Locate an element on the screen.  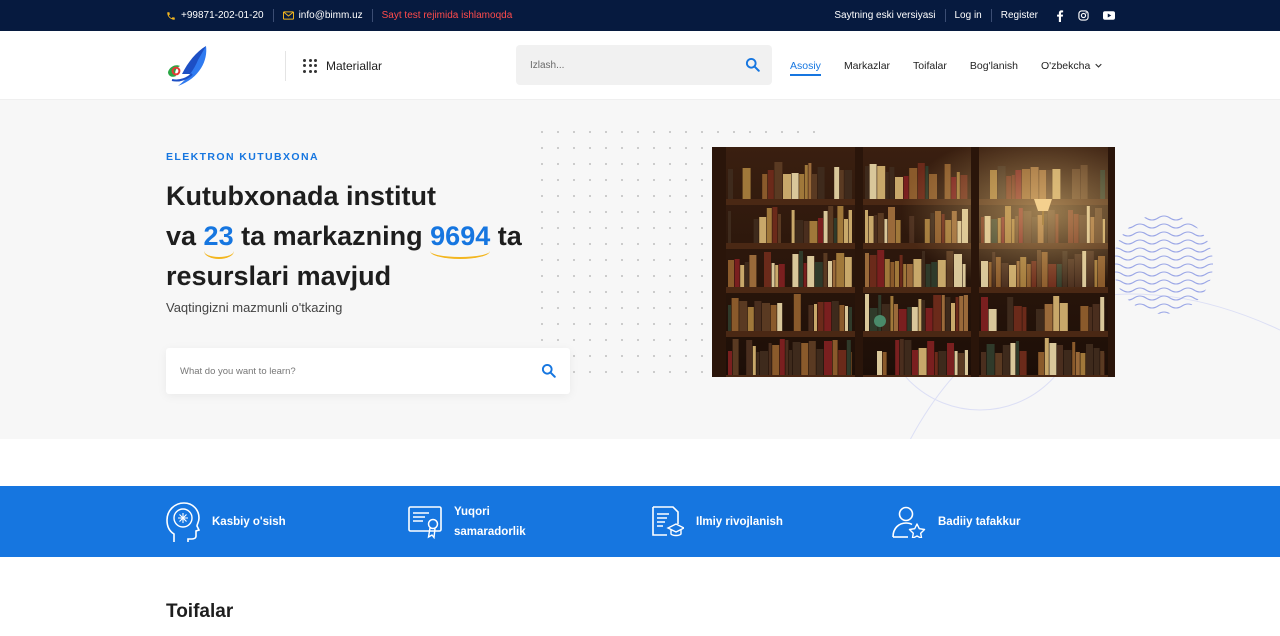
instagram-icon is located at coordinates (1083, 15).